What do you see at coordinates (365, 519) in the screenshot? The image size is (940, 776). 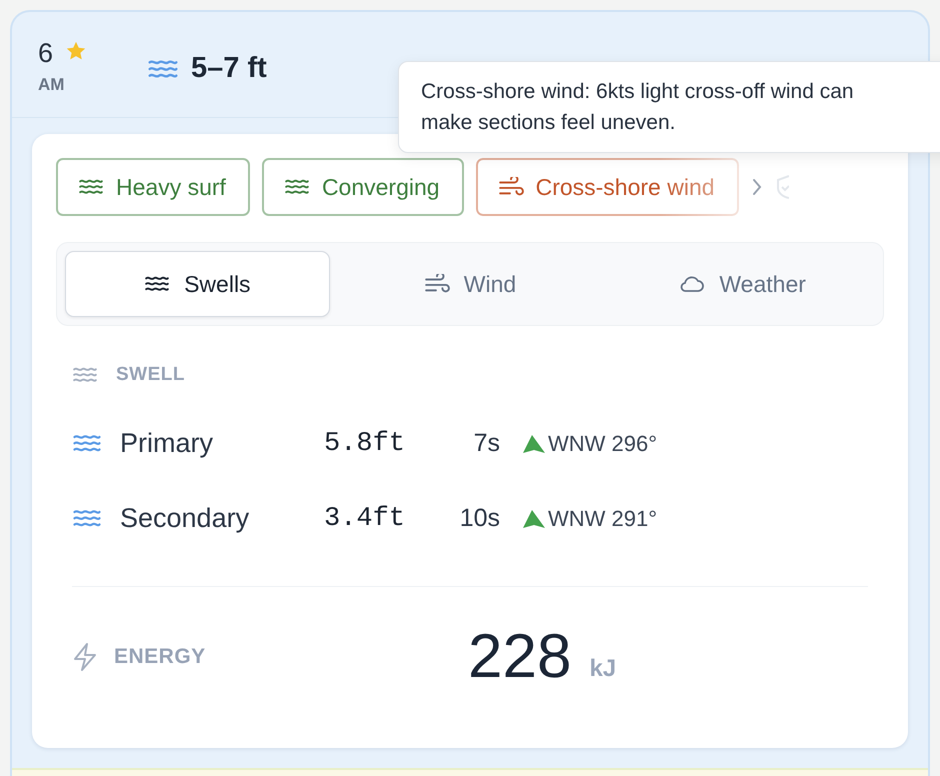 I see `swell-height: 3.4ft` at bounding box center [365, 519].